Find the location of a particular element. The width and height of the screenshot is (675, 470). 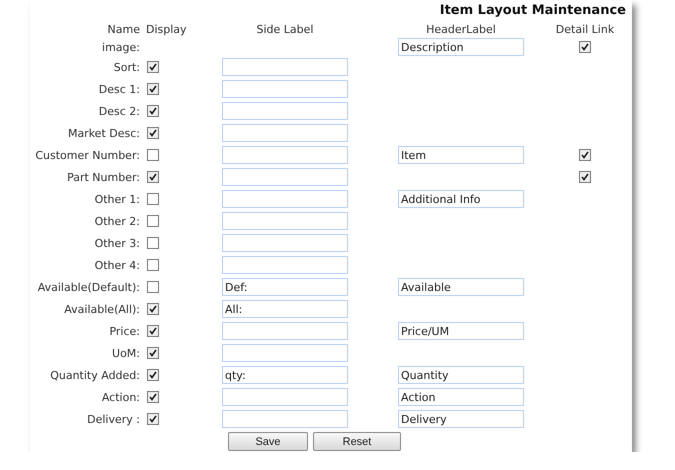

field-name: Quantity Added: is located at coordinates (95, 375).